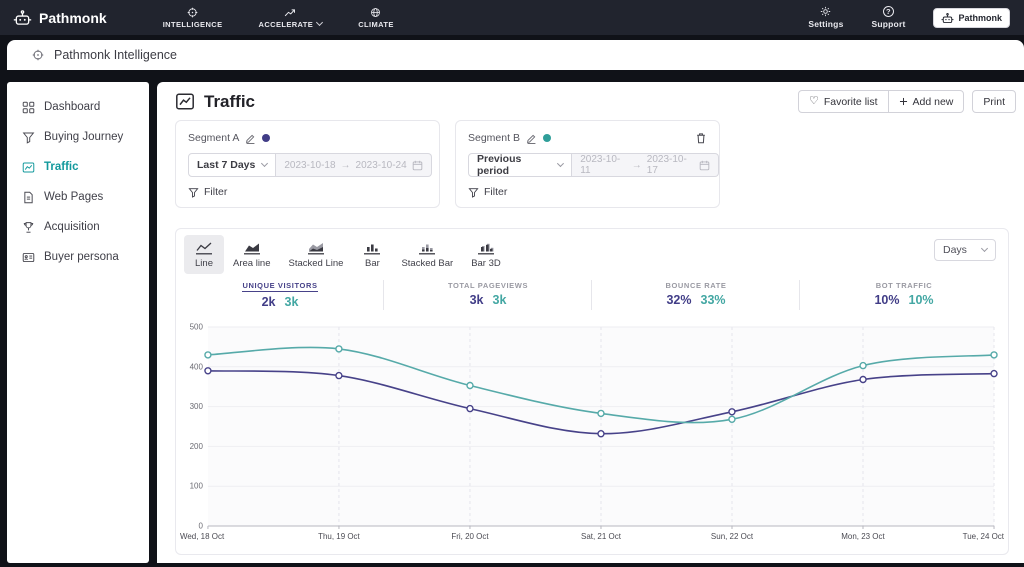 Image resolution: width=1024 pixels, height=567 pixels. What do you see at coordinates (888, 11) in the screenshot?
I see `question-icon: ?` at bounding box center [888, 11].